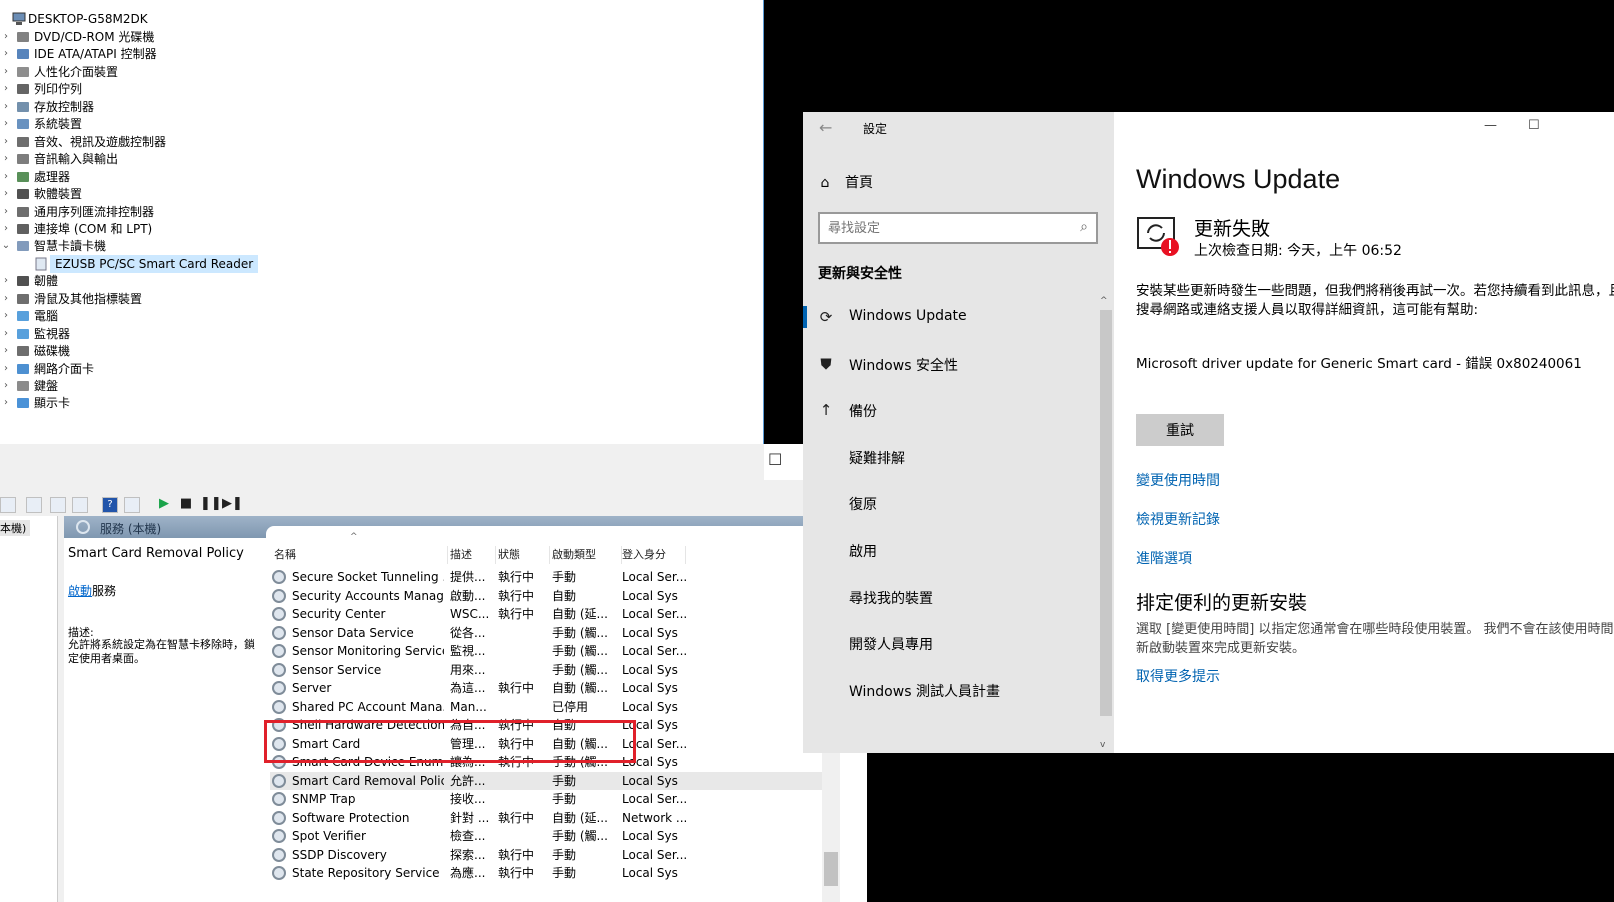 This screenshot has height=902, width=1614. Describe the element at coordinates (550, 836) in the screenshot. I see `service-row: Spot Verifier 檢查... 手動 (觸... Local Sys` at that location.